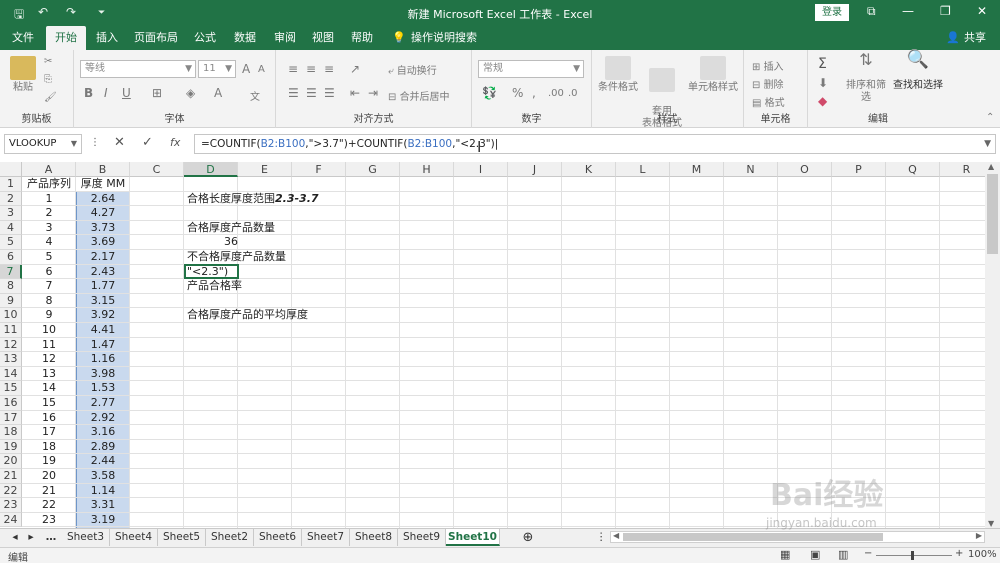 The image size is (1000, 564). What do you see at coordinates (49, 330) in the screenshot?
I see `cell-a11: 10` at bounding box center [49, 330].